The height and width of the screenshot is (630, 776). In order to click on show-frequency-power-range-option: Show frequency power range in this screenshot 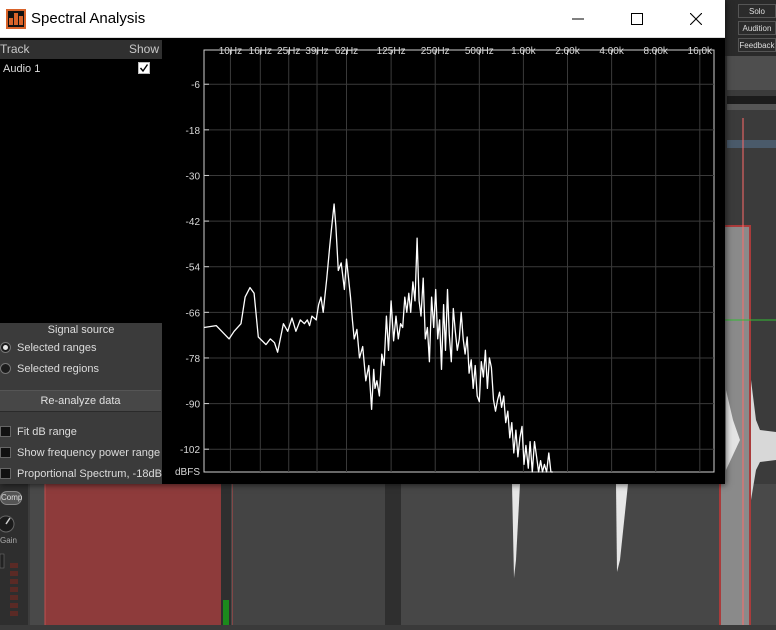, I will do `click(81, 453)`.